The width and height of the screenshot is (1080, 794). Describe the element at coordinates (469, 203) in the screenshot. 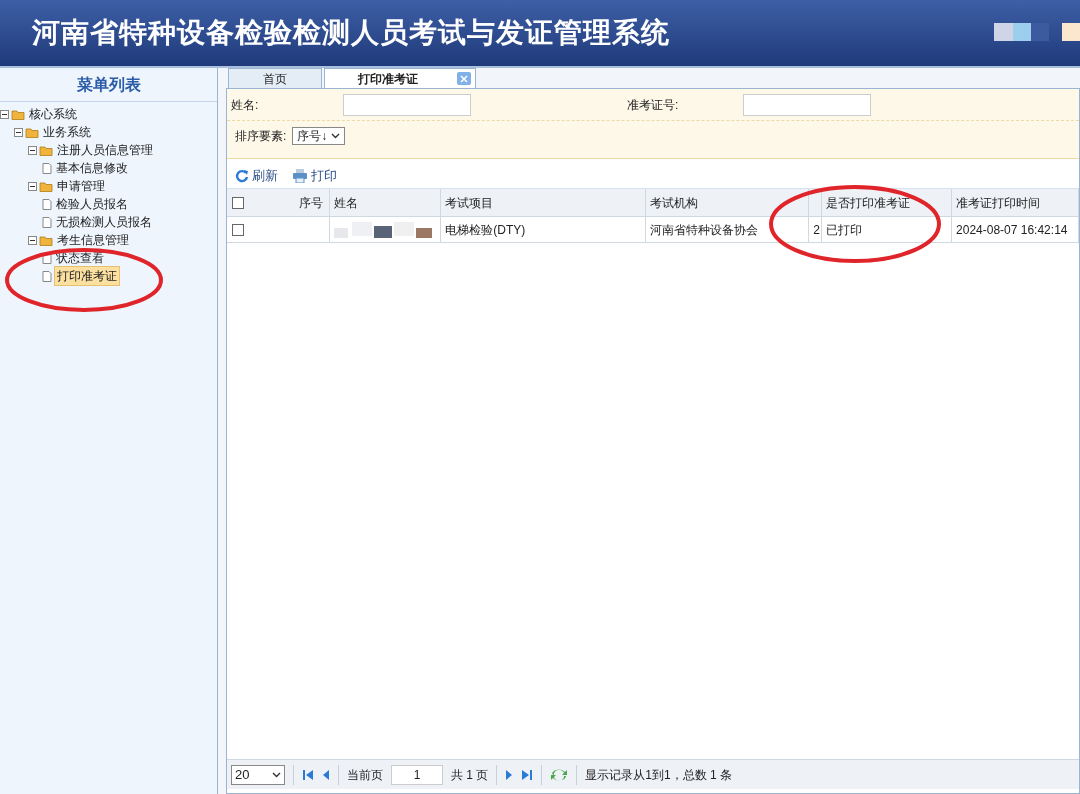

I see `column-header: 考试项目` at that location.